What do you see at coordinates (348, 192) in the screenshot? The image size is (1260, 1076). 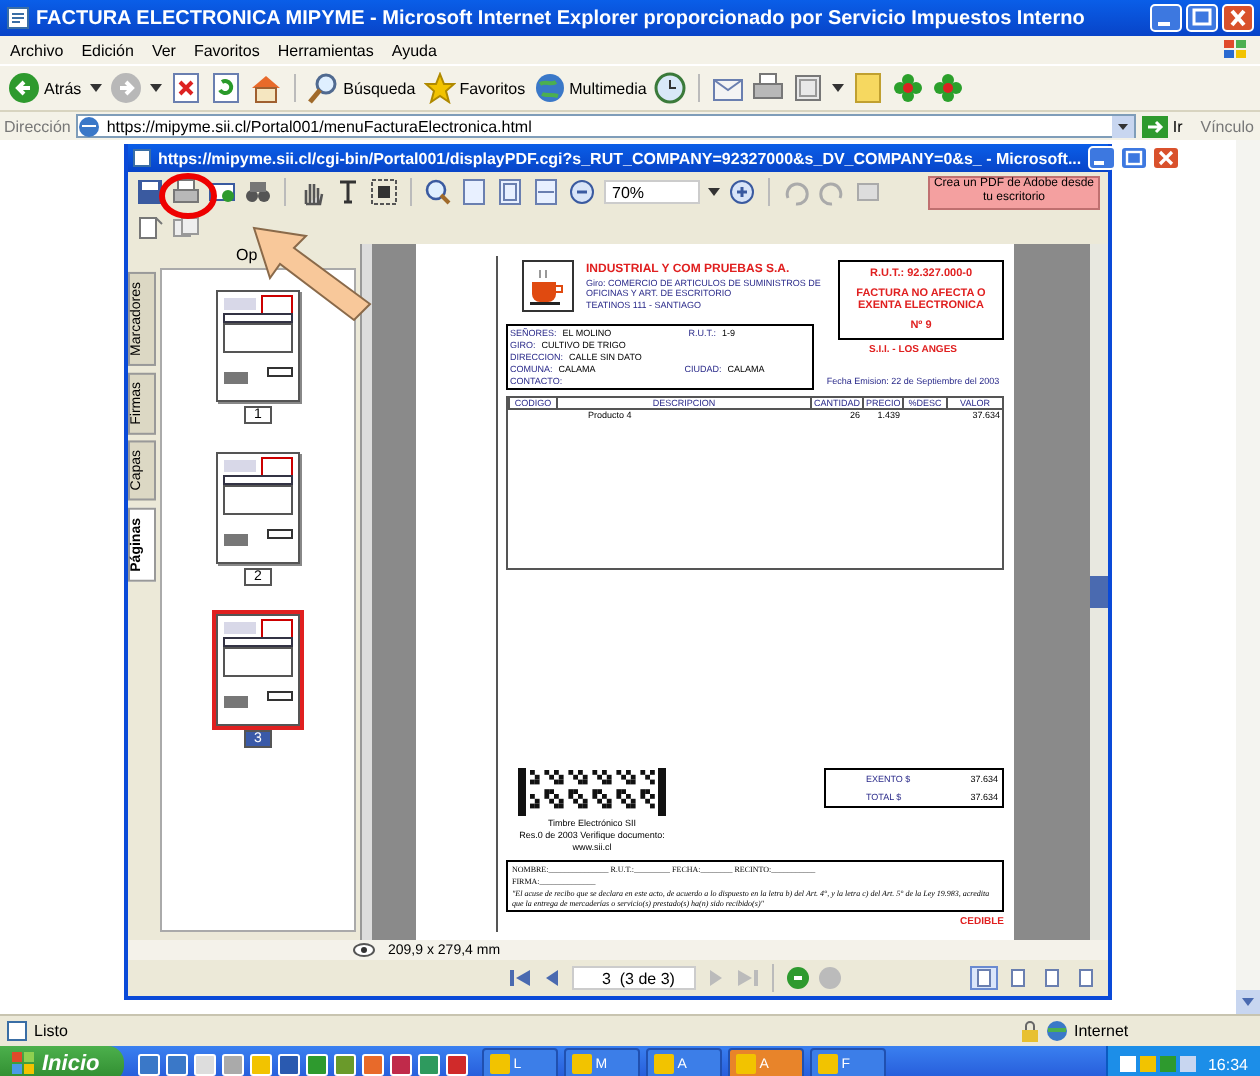 I see `text-select-icon` at bounding box center [348, 192].